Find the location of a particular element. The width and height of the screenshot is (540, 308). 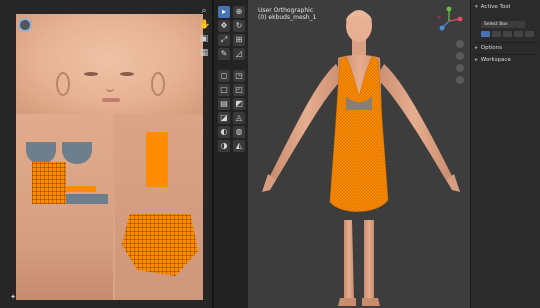

uv-dress-strip is located at coordinates (81, 189).